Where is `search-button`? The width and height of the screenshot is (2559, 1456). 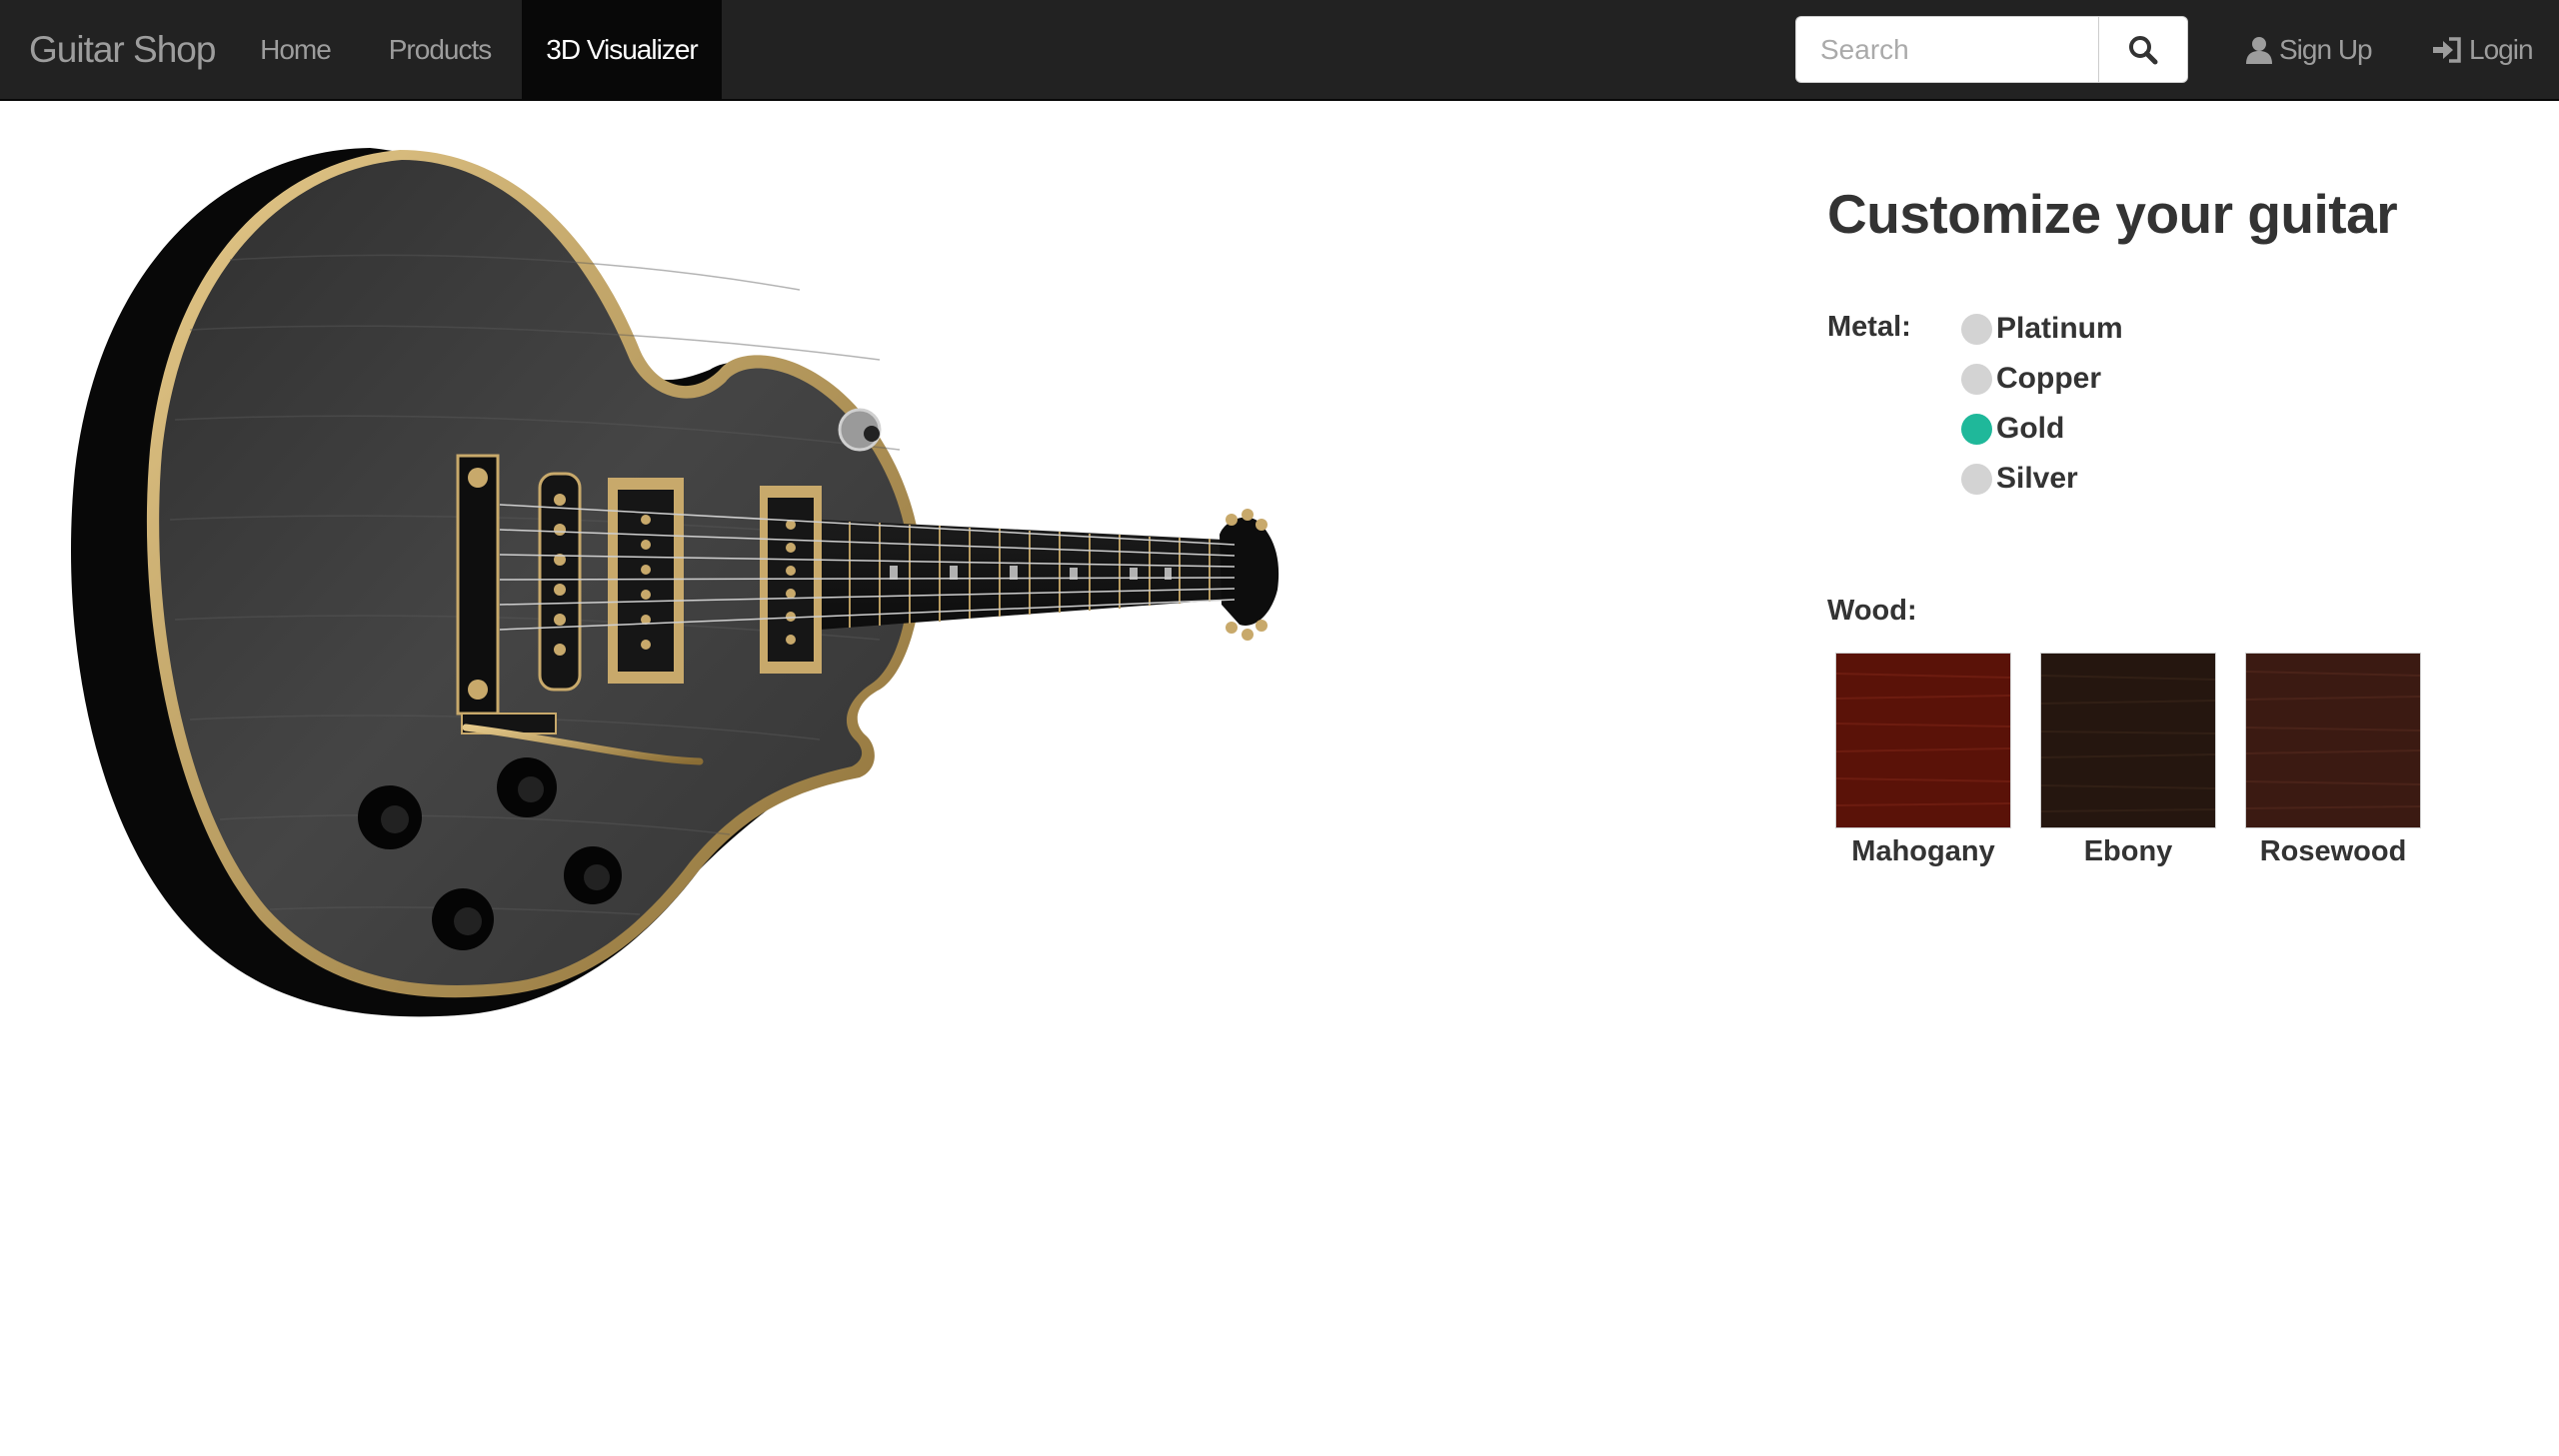
search-button is located at coordinates (2143, 50).